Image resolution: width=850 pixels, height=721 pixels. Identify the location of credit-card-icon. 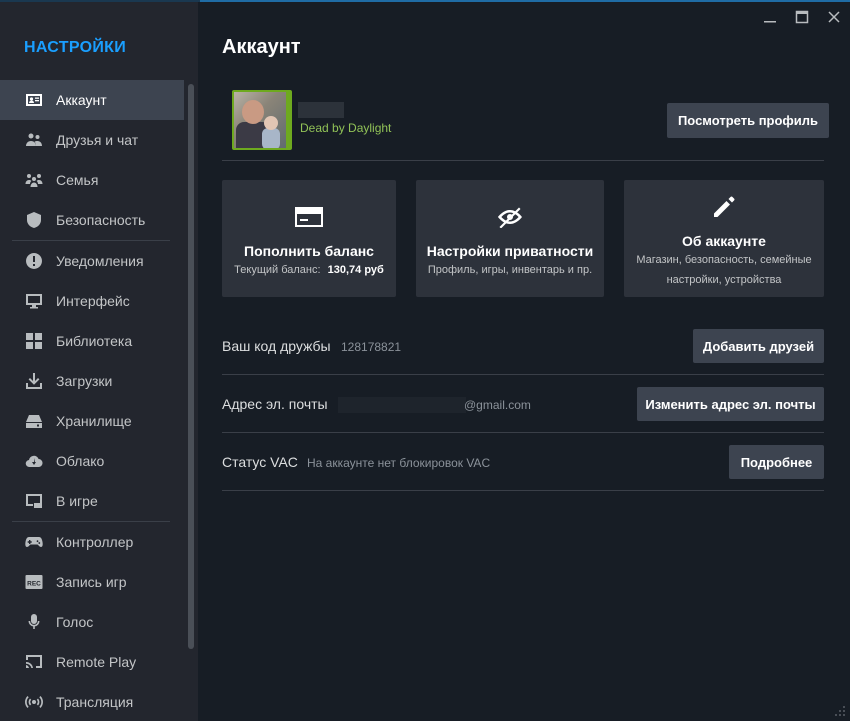
(309, 217).